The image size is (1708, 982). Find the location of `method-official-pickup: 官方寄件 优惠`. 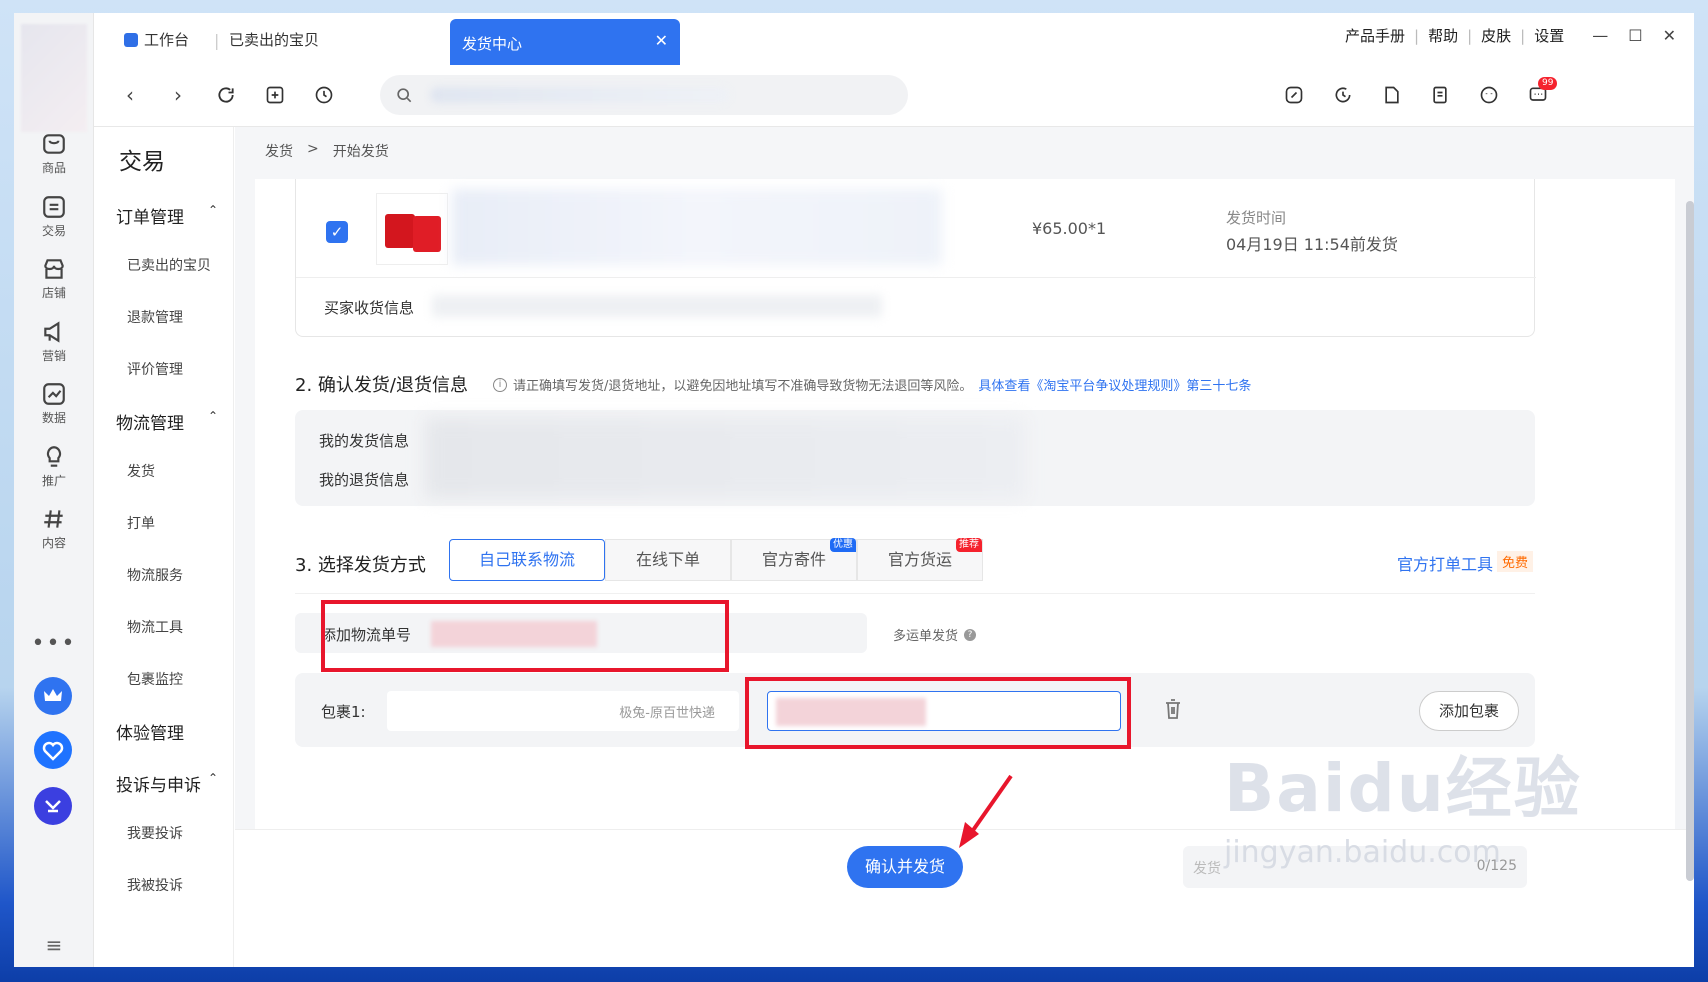

method-official-pickup: 官方寄件 优惠 is located at coordinates (794, 559).